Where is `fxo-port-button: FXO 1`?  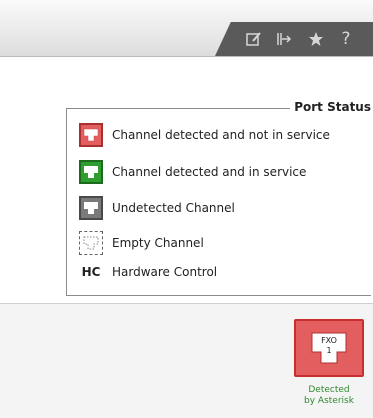 fxo-port-button: FXO 1 is located at coordinates (329, 348).